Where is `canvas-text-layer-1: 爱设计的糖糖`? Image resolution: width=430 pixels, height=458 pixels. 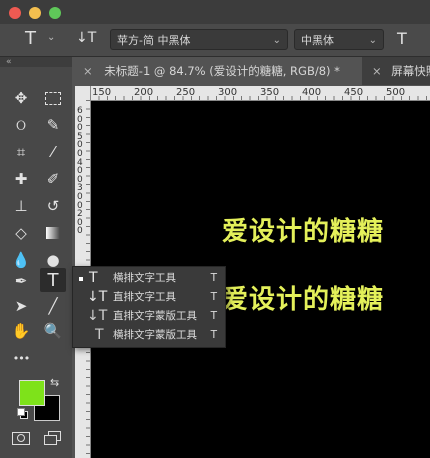 canvas-text-layer-1: 爱设计的糖糖 is located at coordinates (303, 229).